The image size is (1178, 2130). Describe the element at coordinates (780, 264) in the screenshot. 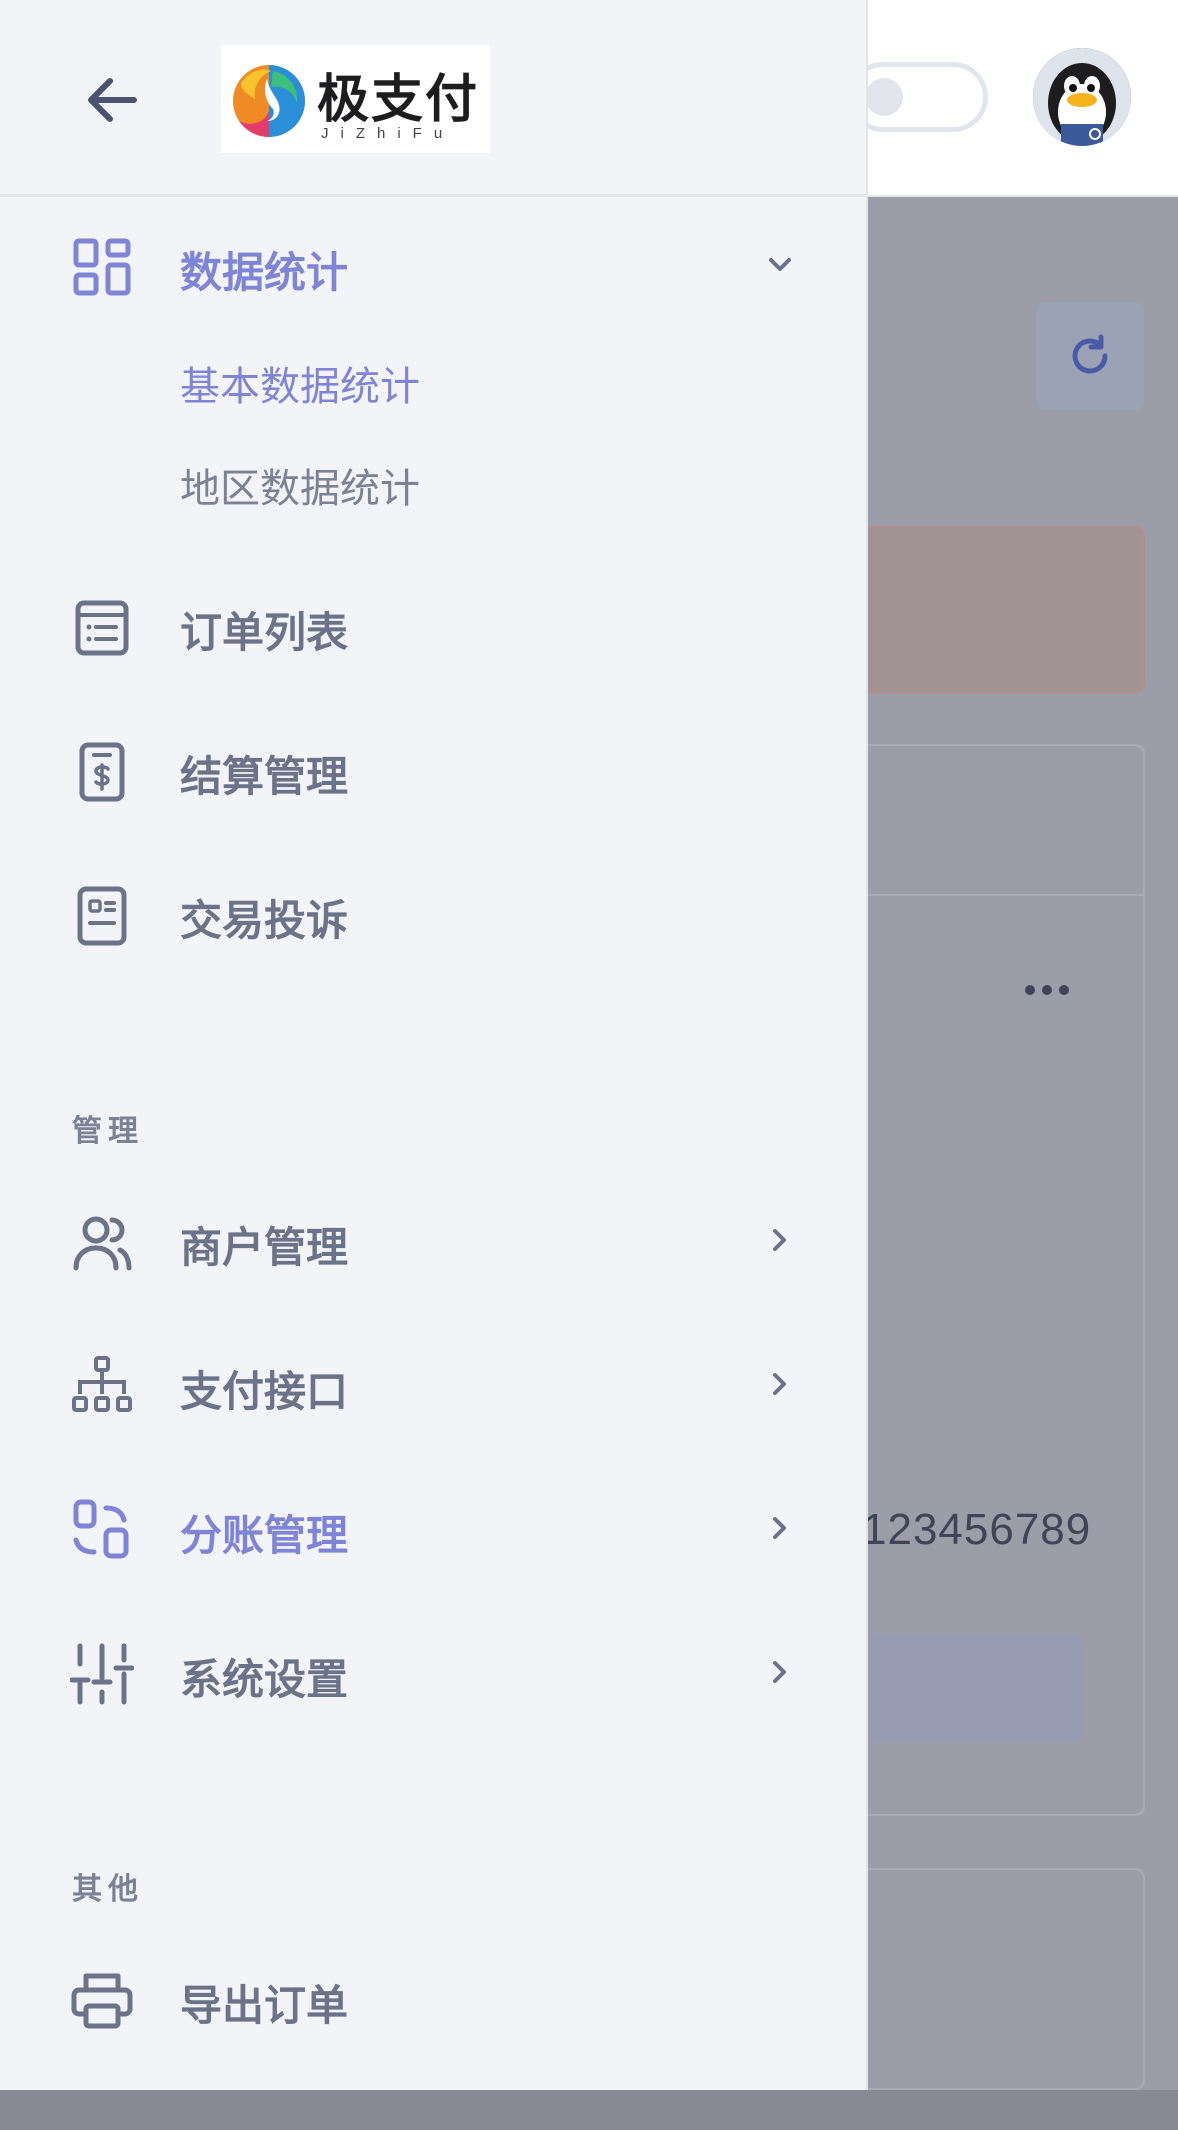

I see `chevron-down-icon` at that location.